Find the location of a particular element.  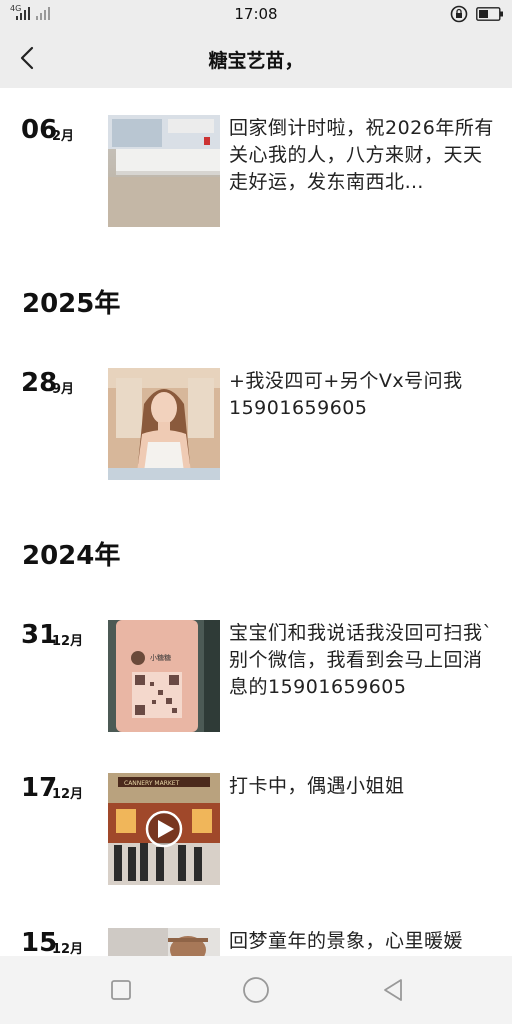

post-month: 2月 is located at coordinates (63, 136).